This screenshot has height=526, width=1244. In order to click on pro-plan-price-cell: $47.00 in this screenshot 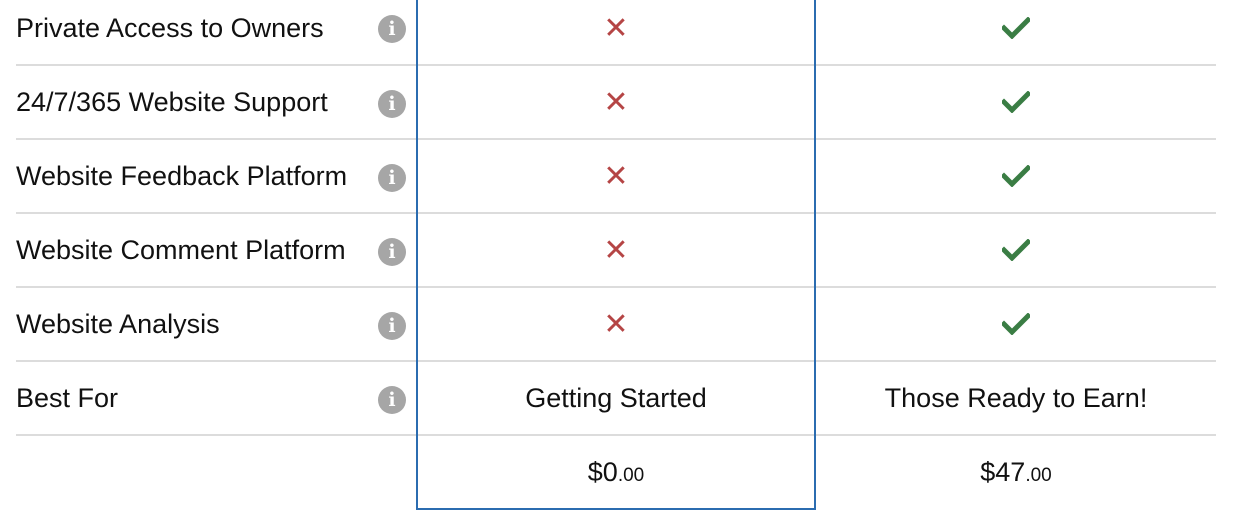, I will do `click(1016, 472)`.